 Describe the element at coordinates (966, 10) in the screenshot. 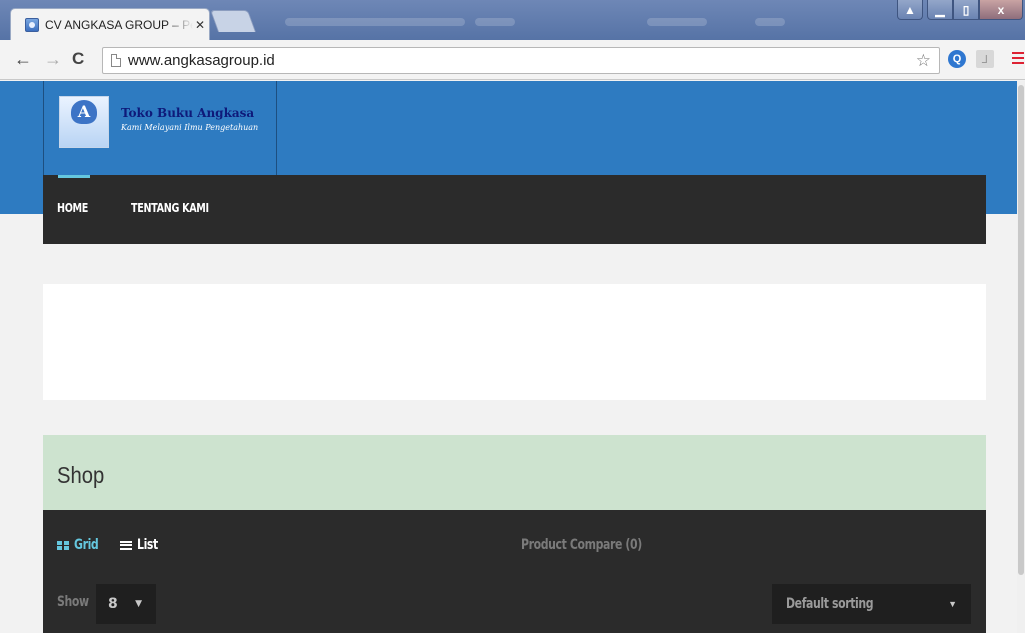

I see `maximize-button: ▯` at that location.